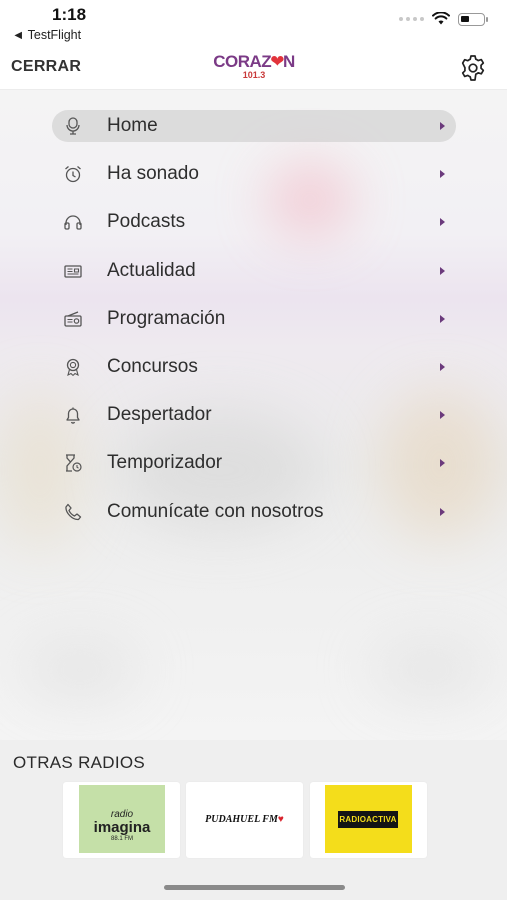 The width and height of the screenshot is (507, 900). What do you see at coordinates (73, 415) in the screenshot?
I see `bell-icon` at bounding box center [73, 415].